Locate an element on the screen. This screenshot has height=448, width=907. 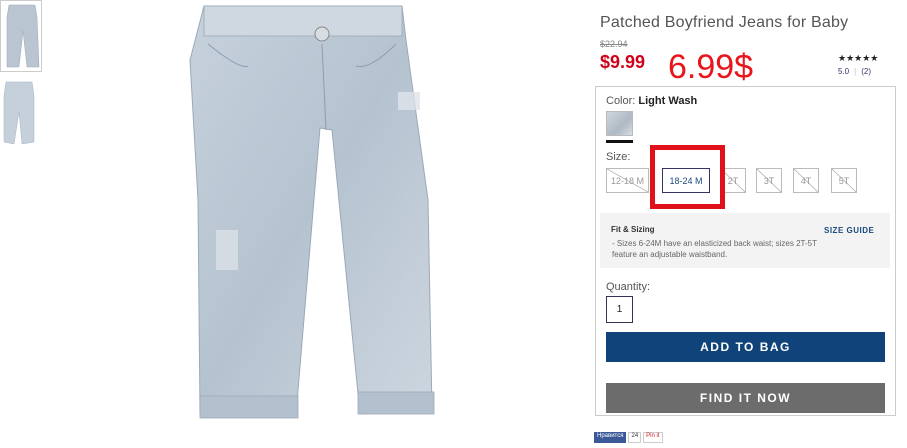
size-option-5t: 5T is located at coordinates (844, 180).